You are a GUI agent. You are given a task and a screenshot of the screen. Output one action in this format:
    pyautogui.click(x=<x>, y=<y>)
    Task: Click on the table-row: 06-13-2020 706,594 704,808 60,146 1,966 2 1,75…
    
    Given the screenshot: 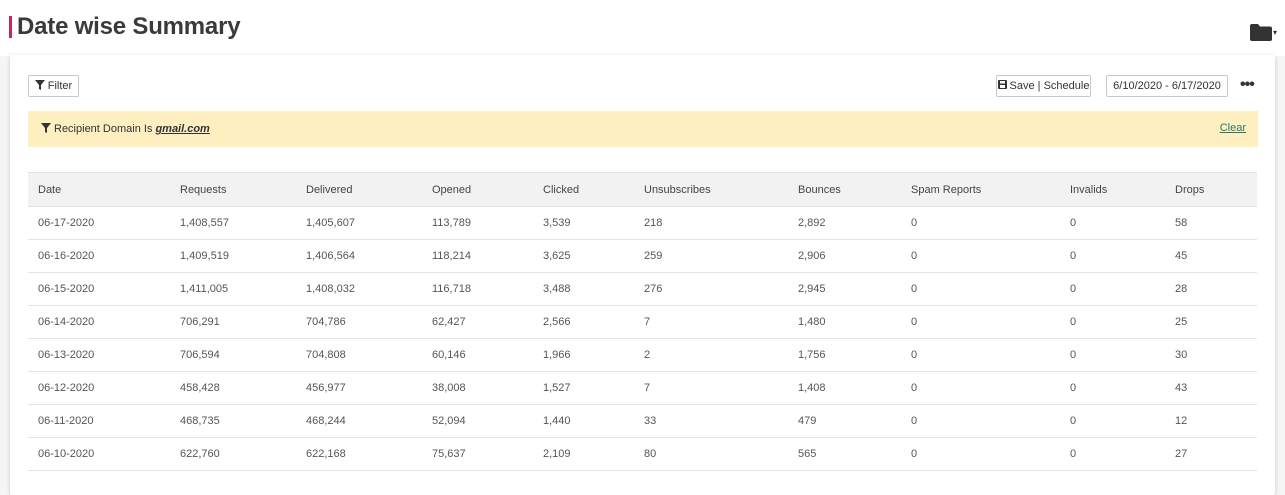 What is the action you would take?
    pyautogui.click(x=642, y=355)
    